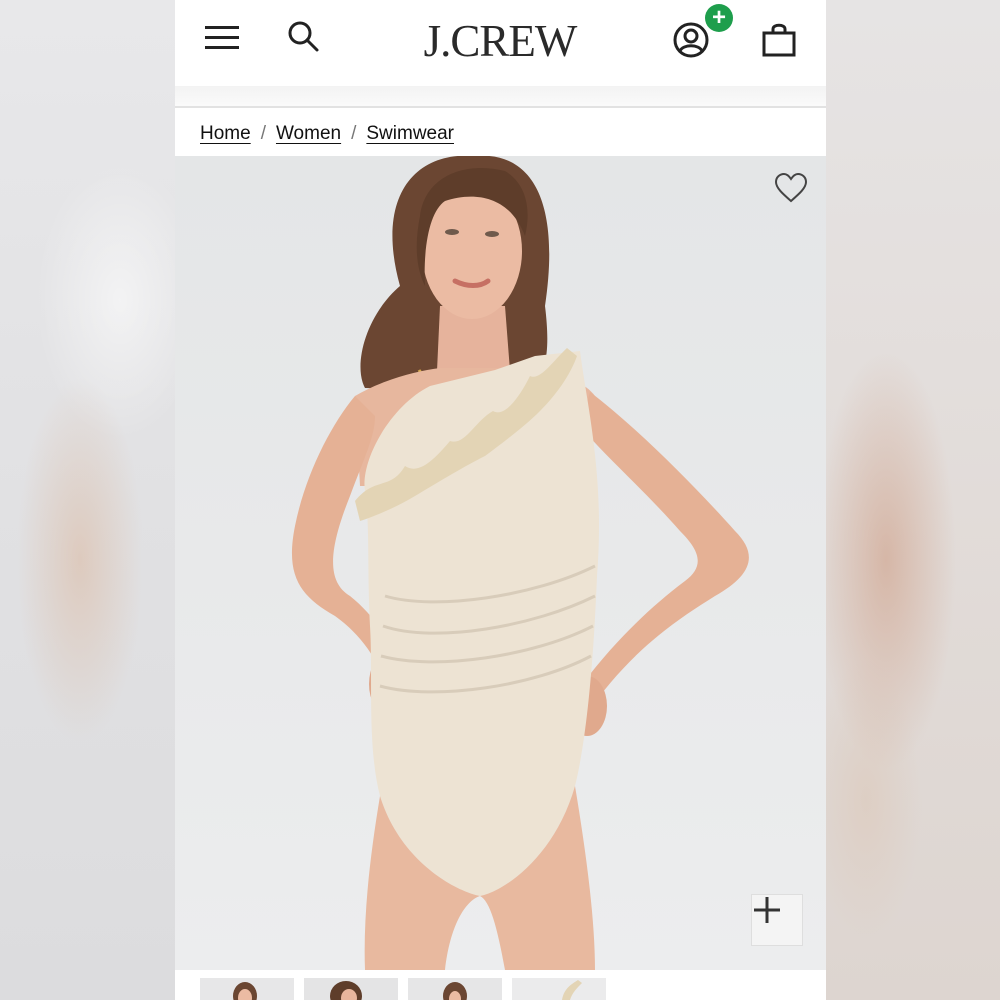 This screenshot has width=1000, height=1000. Describe the element at coordinates (308, 134) in the screenshot. I see `breadcrumb-women: Women` at that location.